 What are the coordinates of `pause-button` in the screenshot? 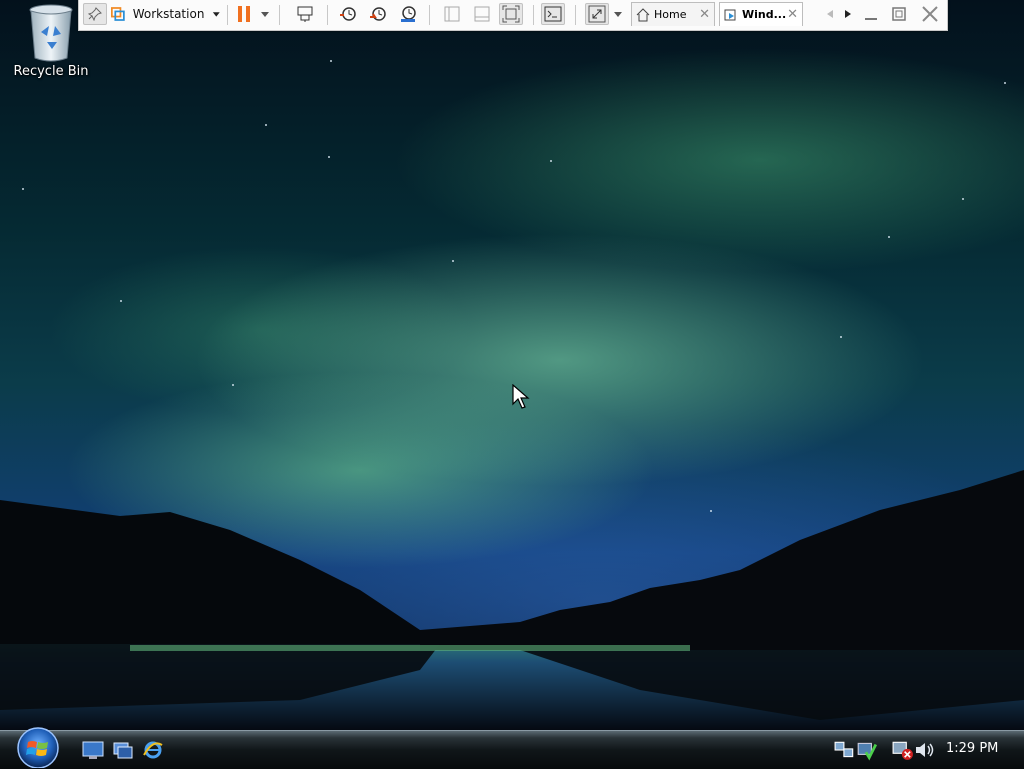 It's located at (244, 14).